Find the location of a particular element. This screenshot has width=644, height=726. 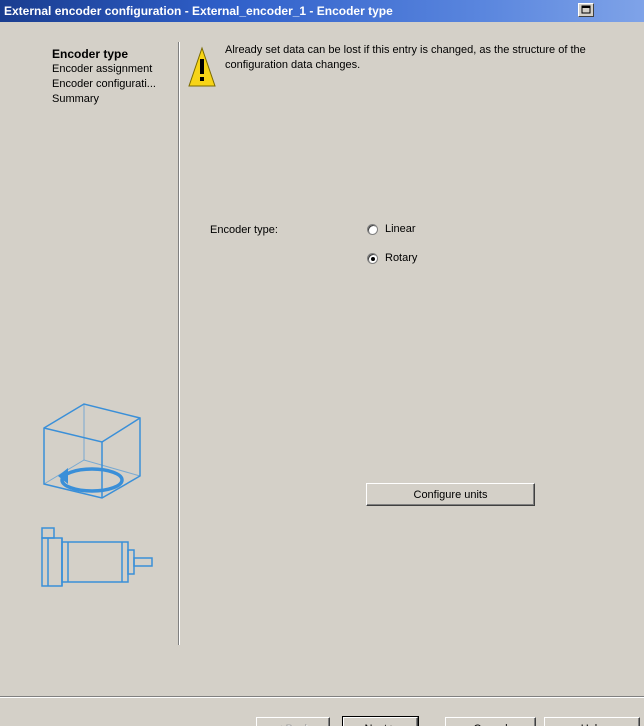

radio-linear-label: Linear is located at coordinates (400, 229).